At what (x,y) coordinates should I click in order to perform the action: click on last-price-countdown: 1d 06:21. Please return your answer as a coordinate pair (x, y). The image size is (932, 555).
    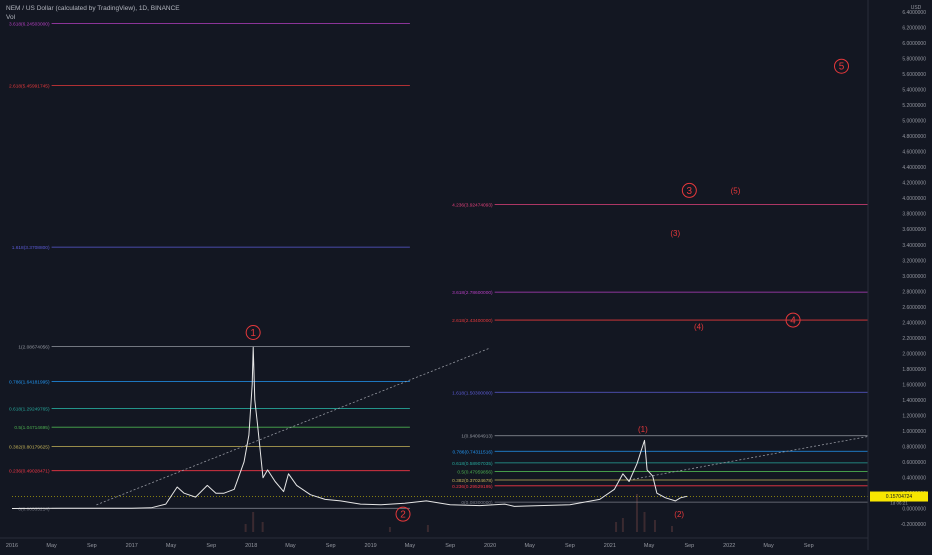
    Looking at the image, I should click on (899, 503).